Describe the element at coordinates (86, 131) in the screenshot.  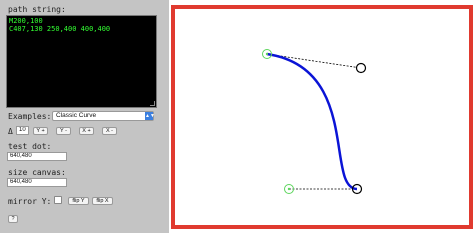
I see `x-plus-button: X +` at that location.